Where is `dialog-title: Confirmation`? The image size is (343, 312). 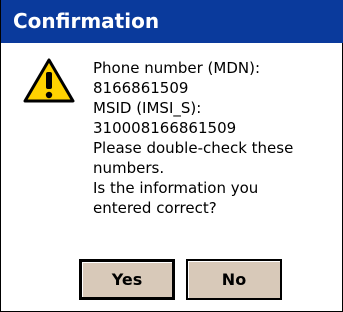 dialog-title: Confirmation is located at coordinates (86, 21).